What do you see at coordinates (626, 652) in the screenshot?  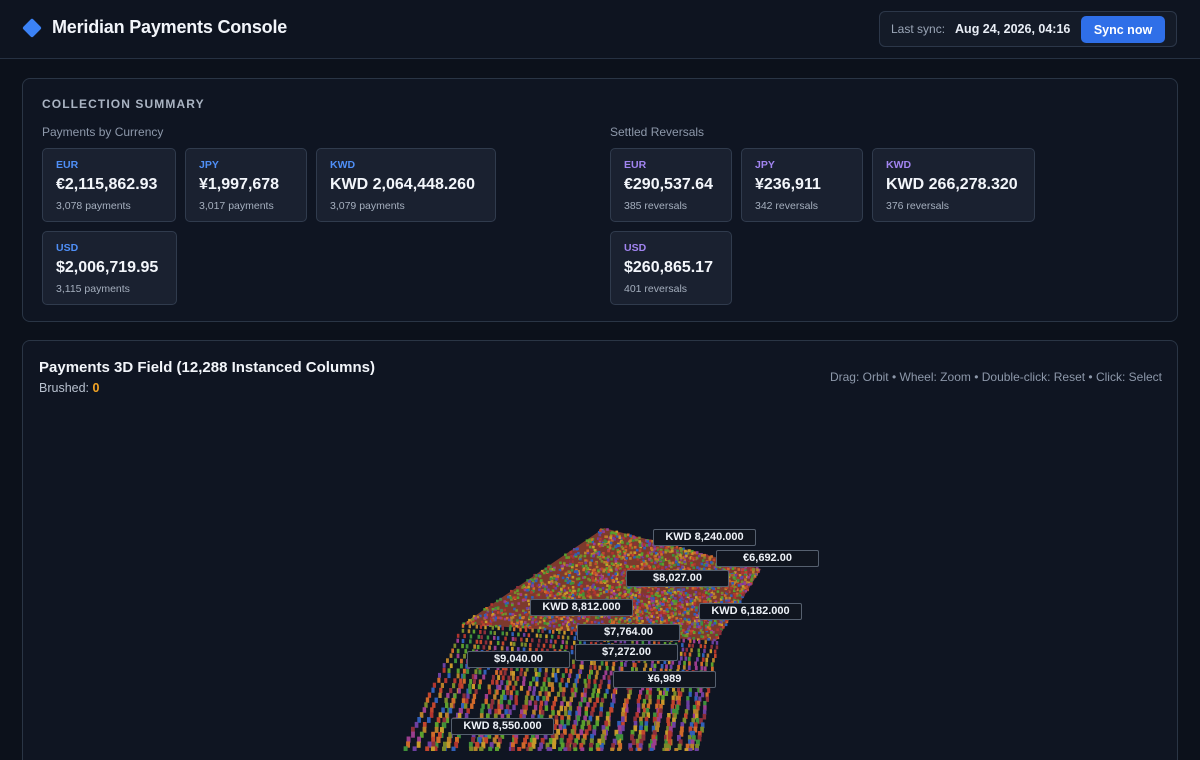 I see `value-label: $7,272.00` at bounding box center [626, 652].